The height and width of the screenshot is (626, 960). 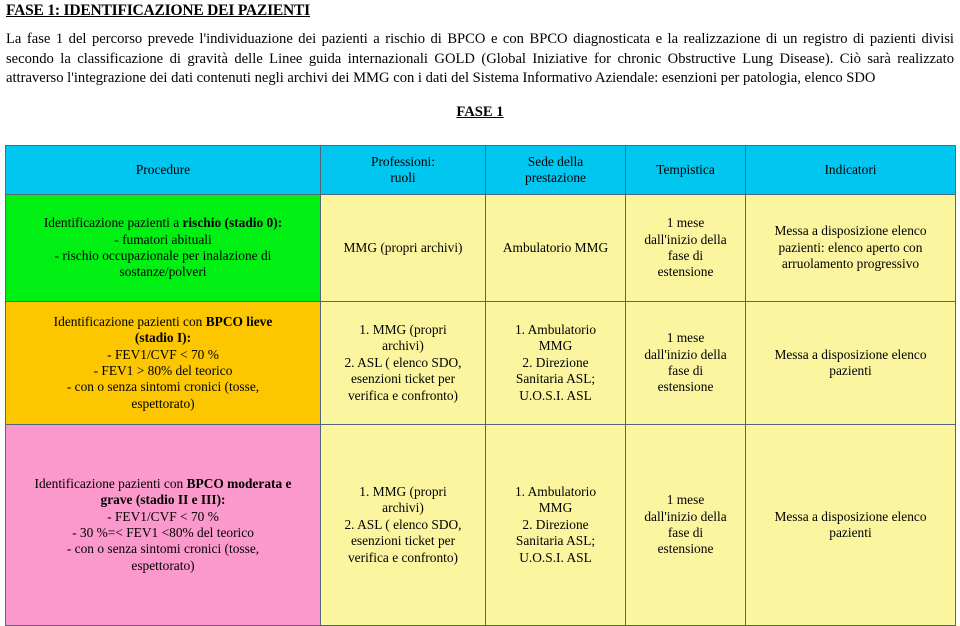 I want to click on column-header-sede: Sede della prestazione, so click(x=555, y=170).